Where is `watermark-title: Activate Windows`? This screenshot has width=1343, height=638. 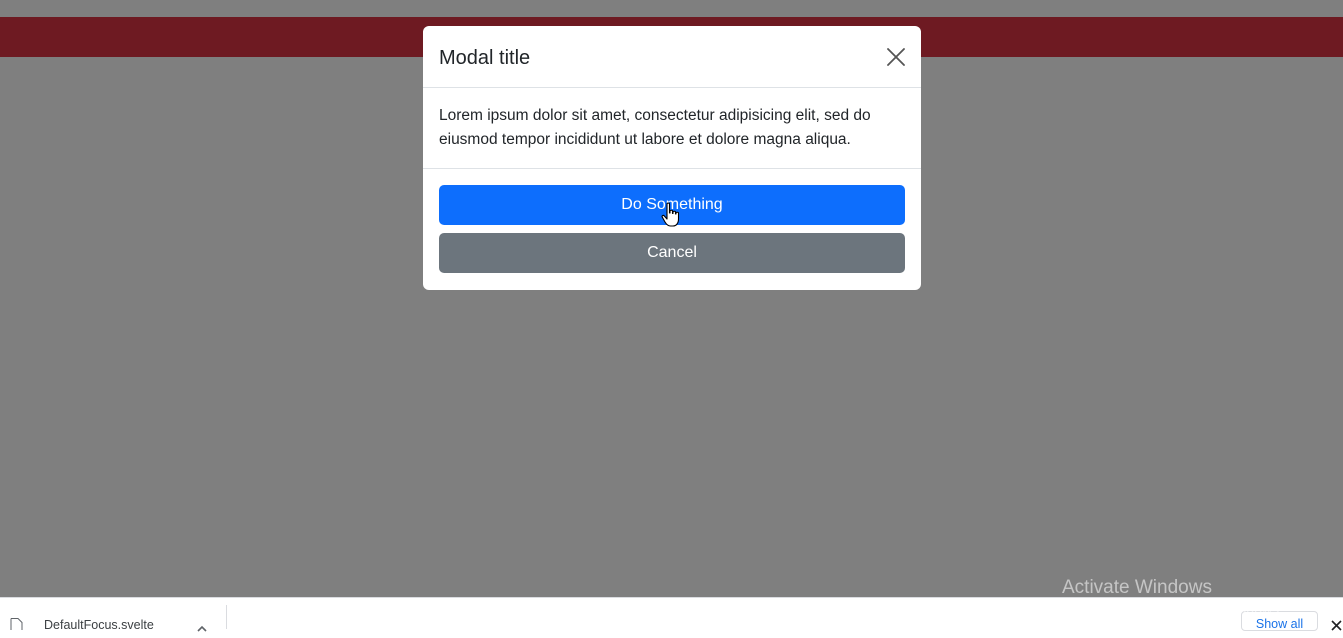
watermark-title: Activate Windows is located at coordinates (1137, 587).